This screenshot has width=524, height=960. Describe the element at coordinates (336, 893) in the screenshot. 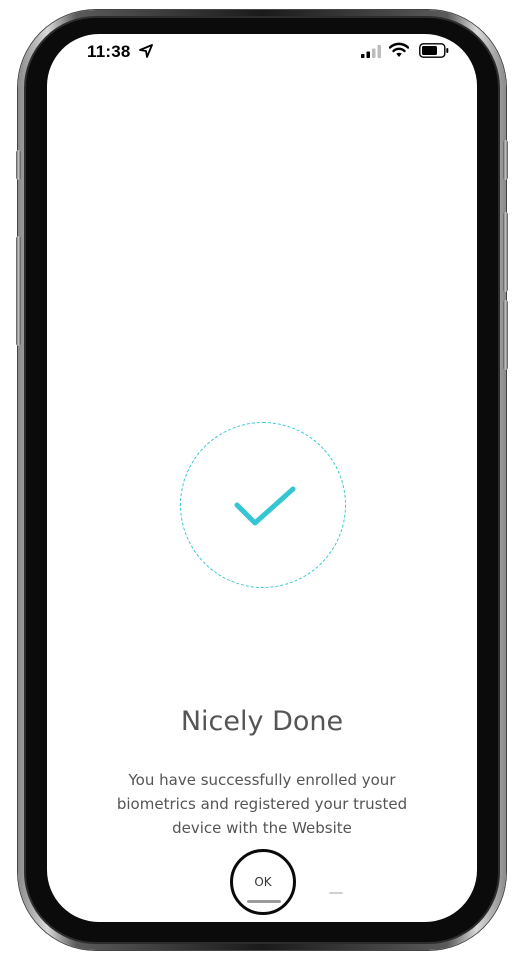

I see `home-indicator-fragment` at that location.